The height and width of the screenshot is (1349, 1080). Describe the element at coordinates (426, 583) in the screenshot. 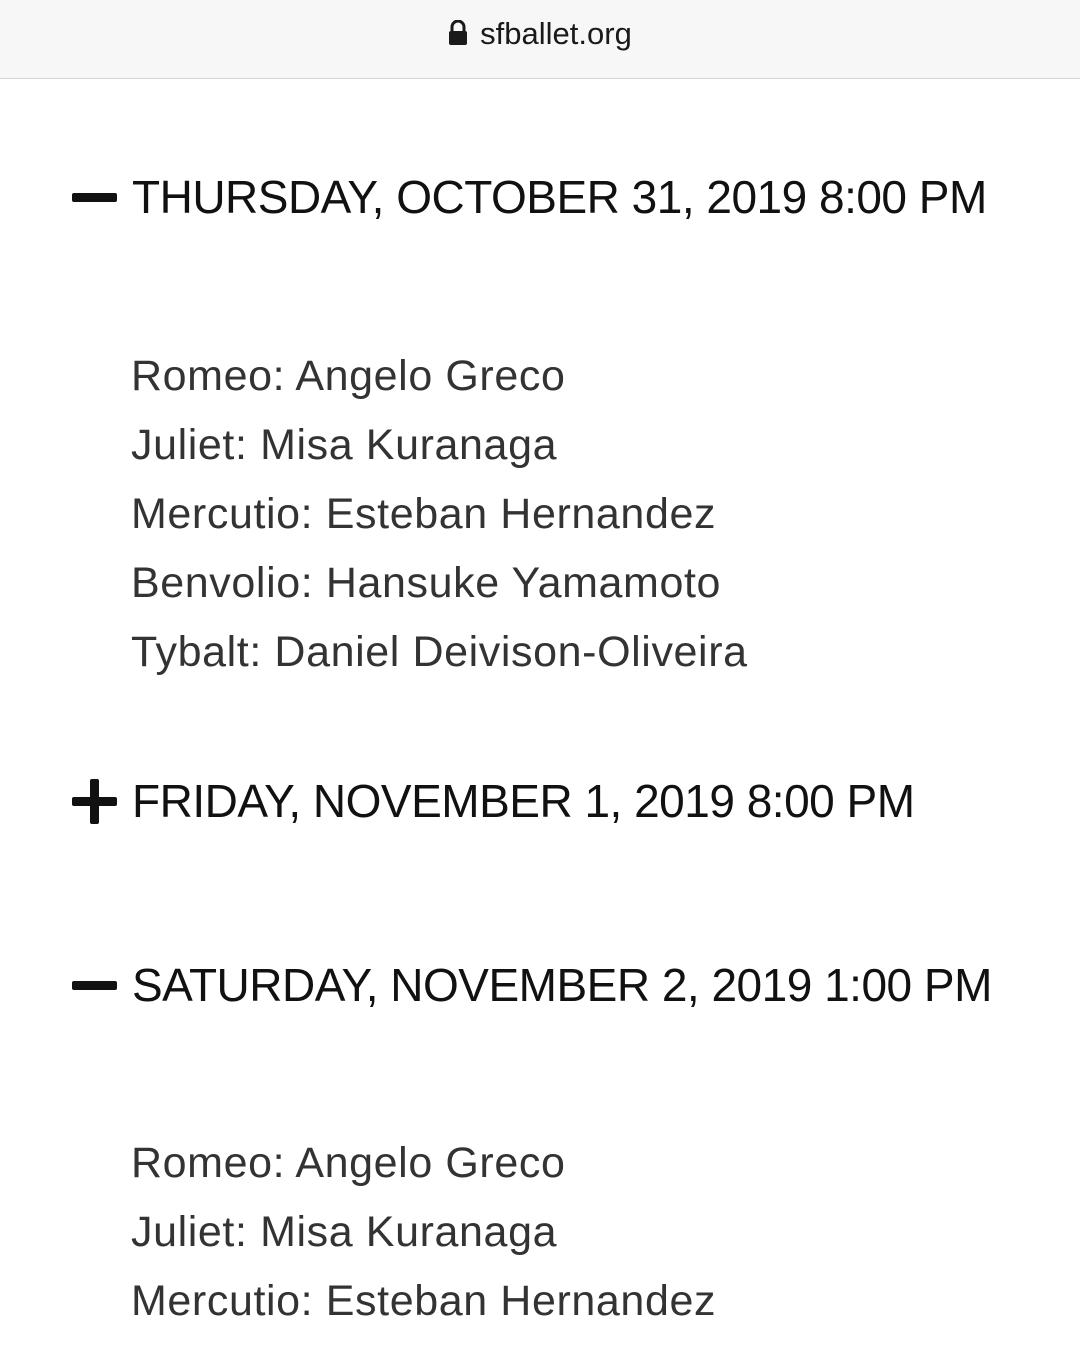

I see `cast-member: Benvolio: Hansuke Yamamoto` at that location.